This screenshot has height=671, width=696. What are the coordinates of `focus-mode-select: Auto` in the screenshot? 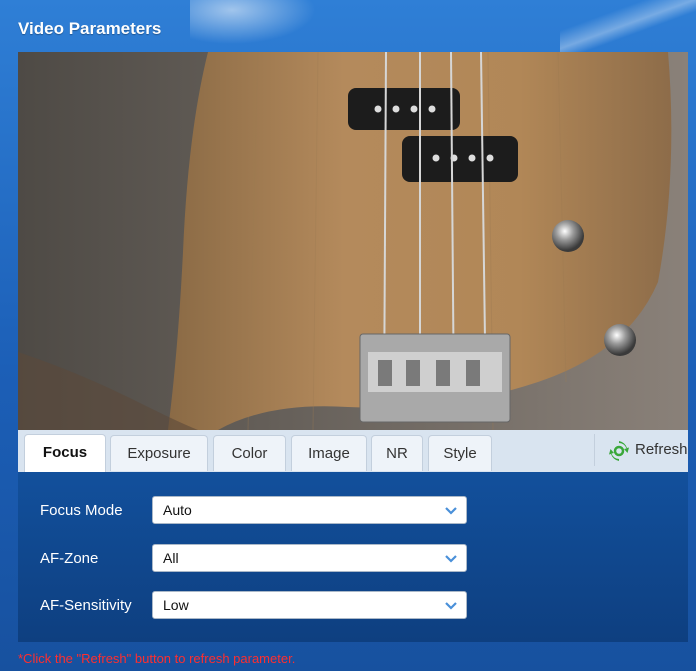 It's located at (309, 510).